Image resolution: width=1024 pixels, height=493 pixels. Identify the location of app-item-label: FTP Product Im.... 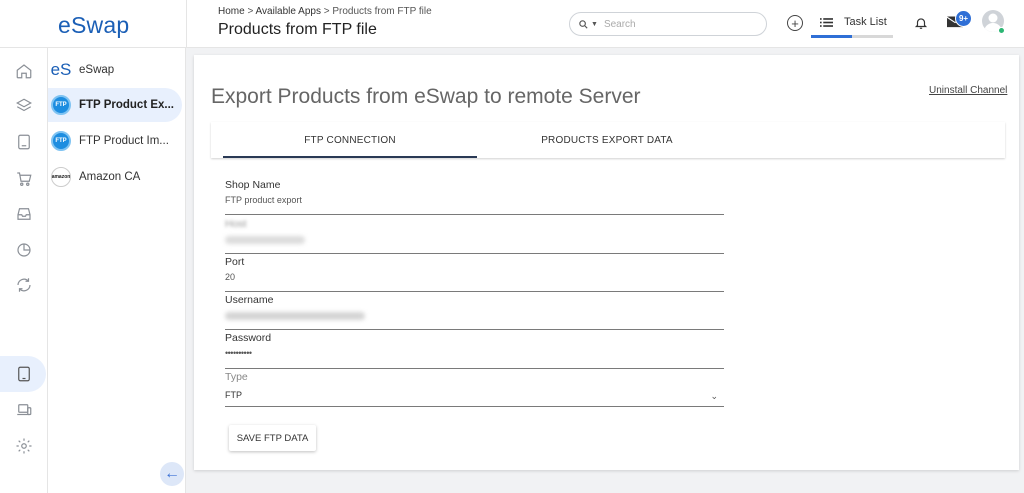
(124, 141).